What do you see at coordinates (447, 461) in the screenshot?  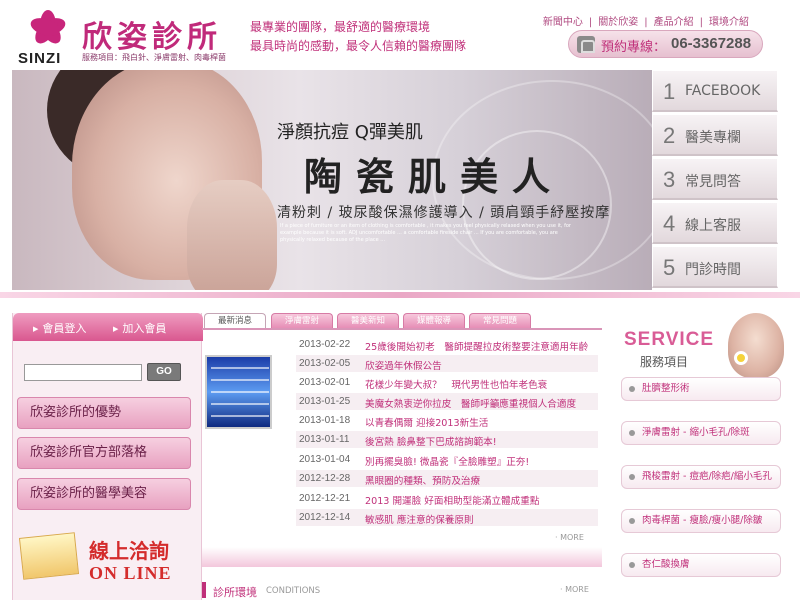 I see `news-title: 別再擺臭臉! 微晶瓷『全臉雕塑』正夯!` at bounding box center [447, 461].